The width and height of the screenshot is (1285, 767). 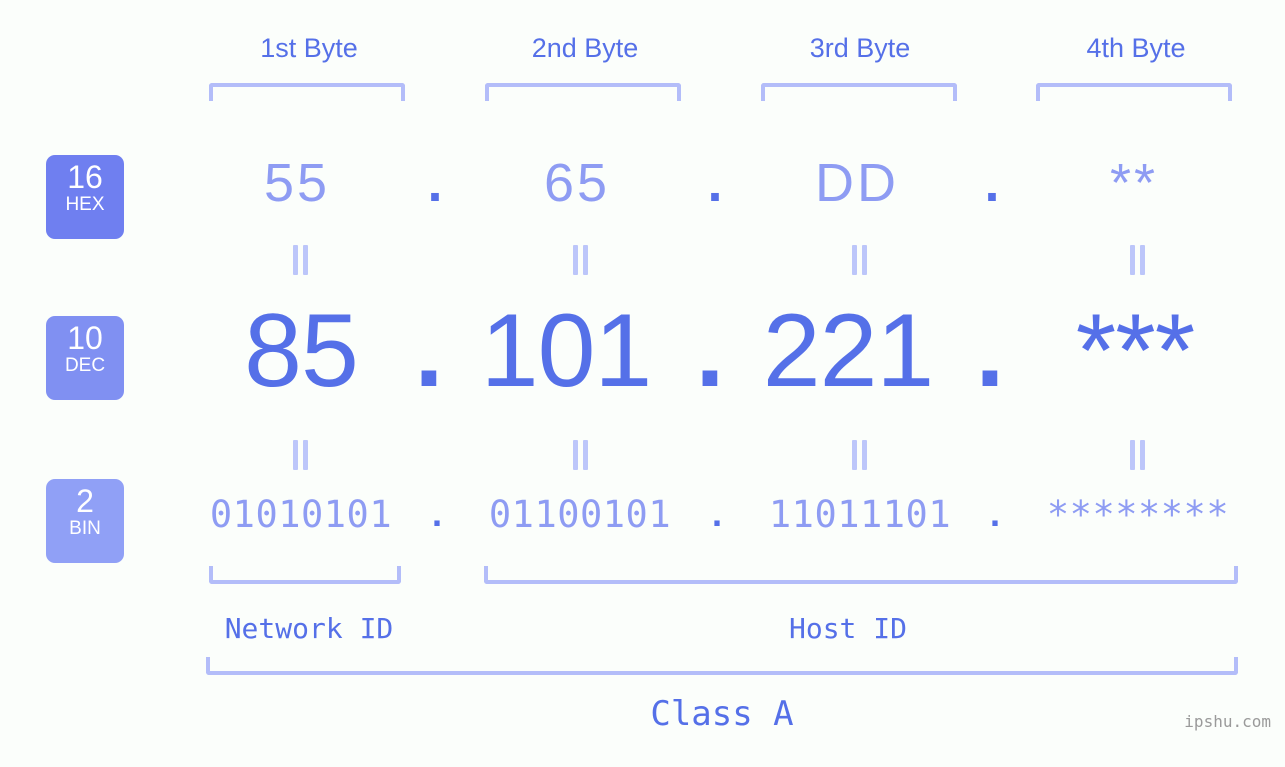 I want to click on hex-octet-4: **, so click(x=1134, y=183).